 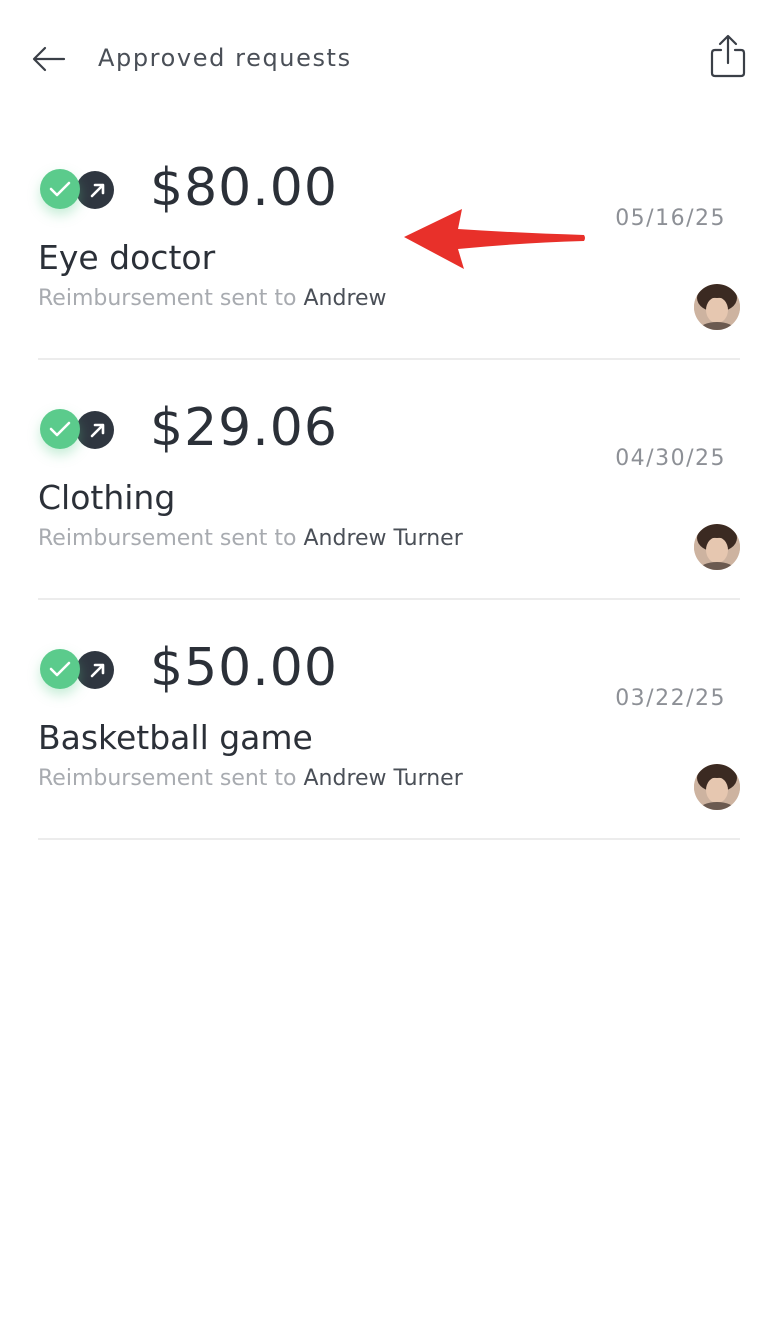 What do you see at coordinates (175, 737) in the screenshot?
I see `request-title: Basketball game` at bounding box center [175, 737].